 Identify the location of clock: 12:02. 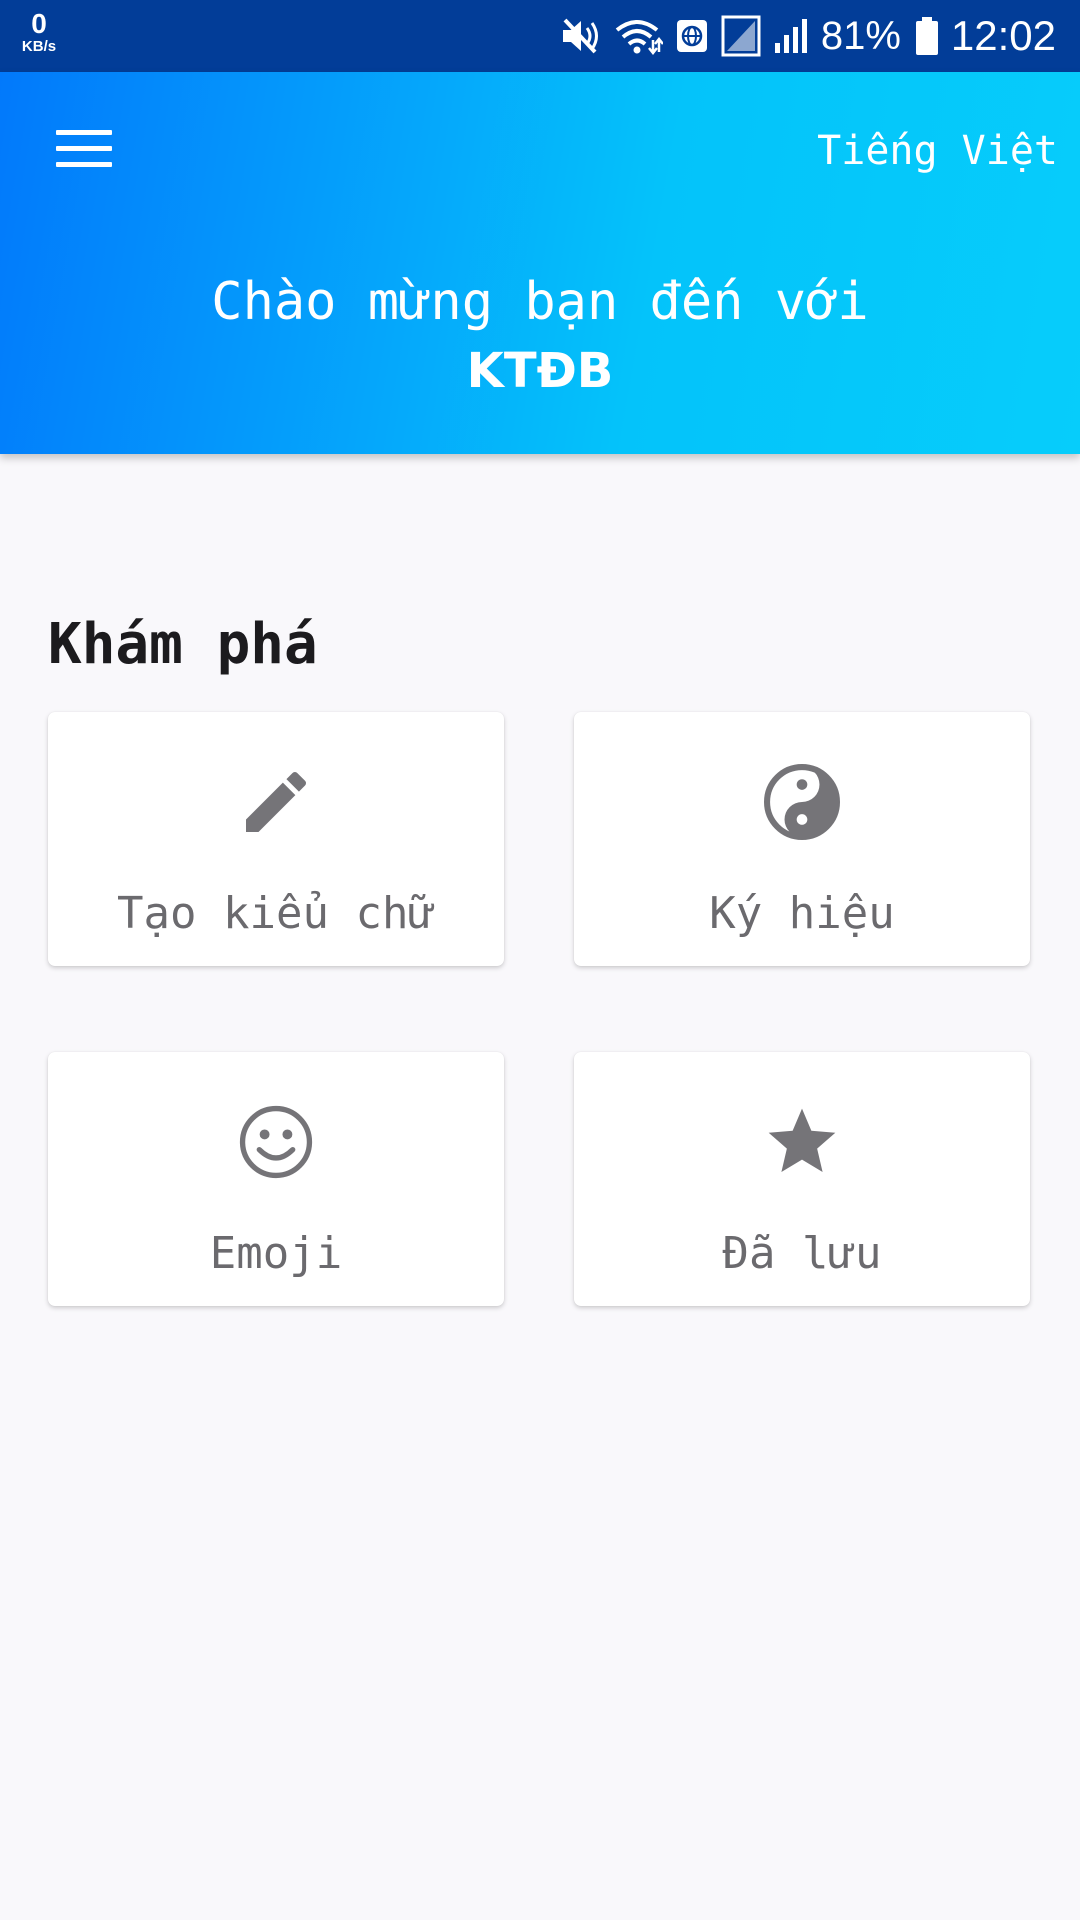
(1003, 35).